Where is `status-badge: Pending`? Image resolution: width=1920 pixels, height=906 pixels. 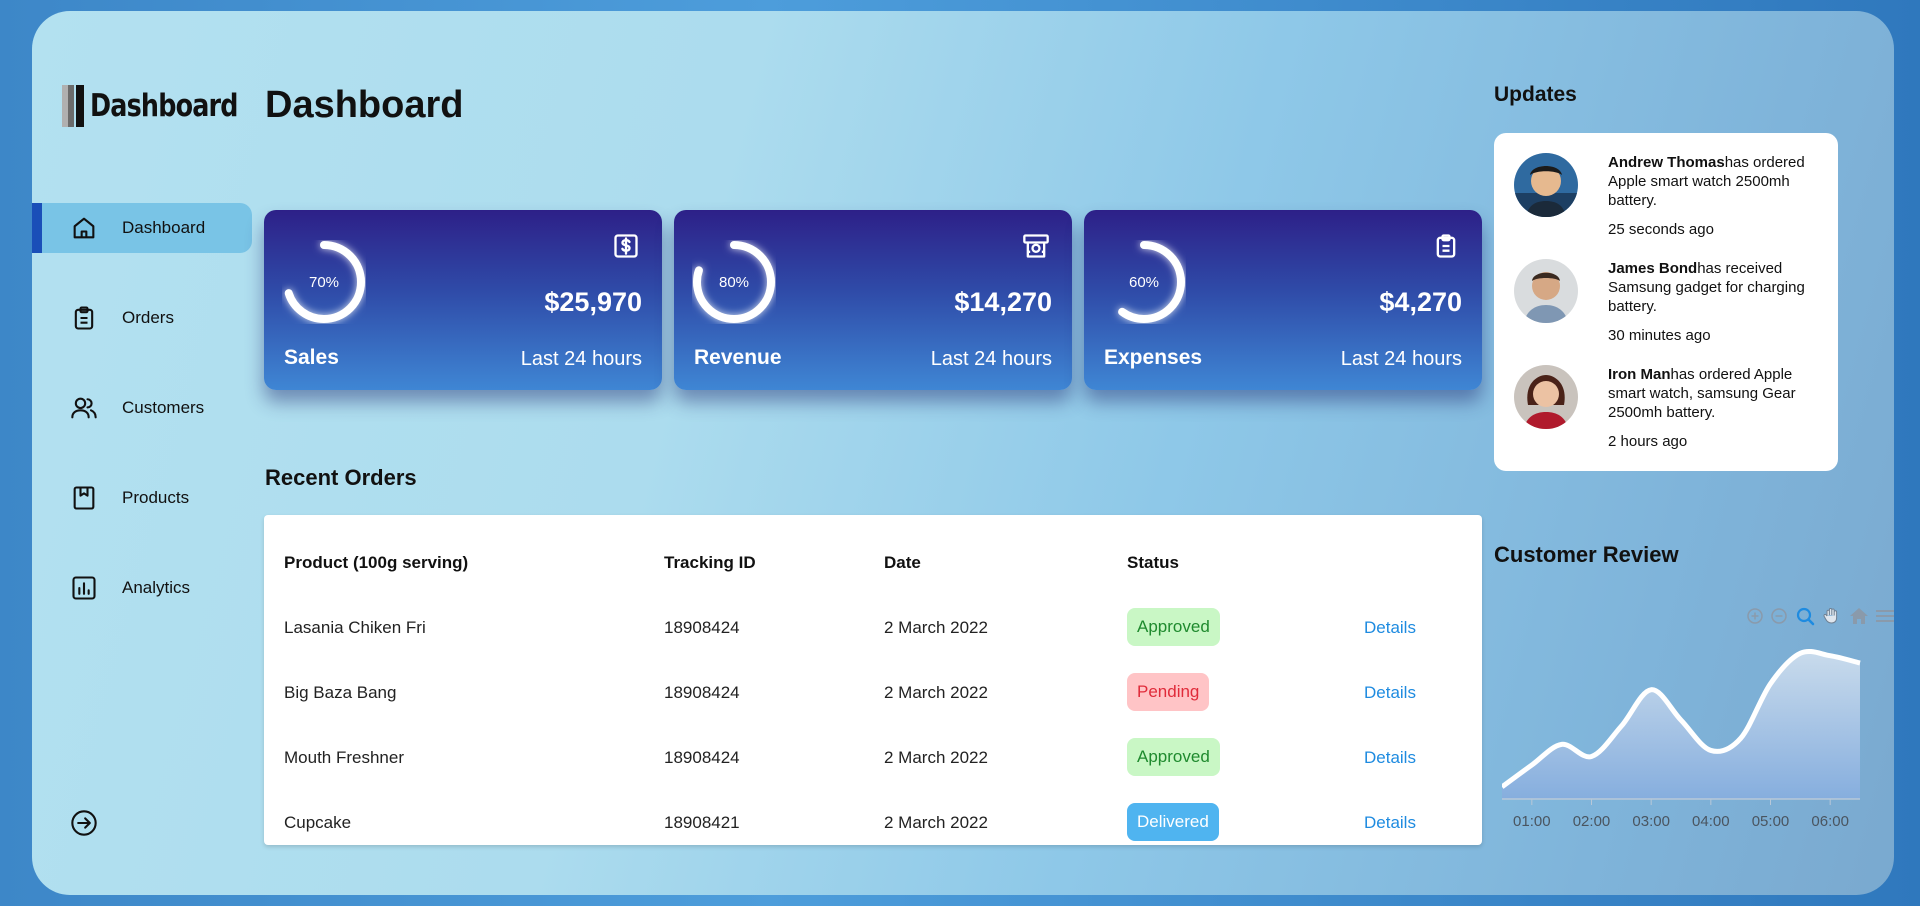
status-badge: Pending is located at coordinates (1168, 692).